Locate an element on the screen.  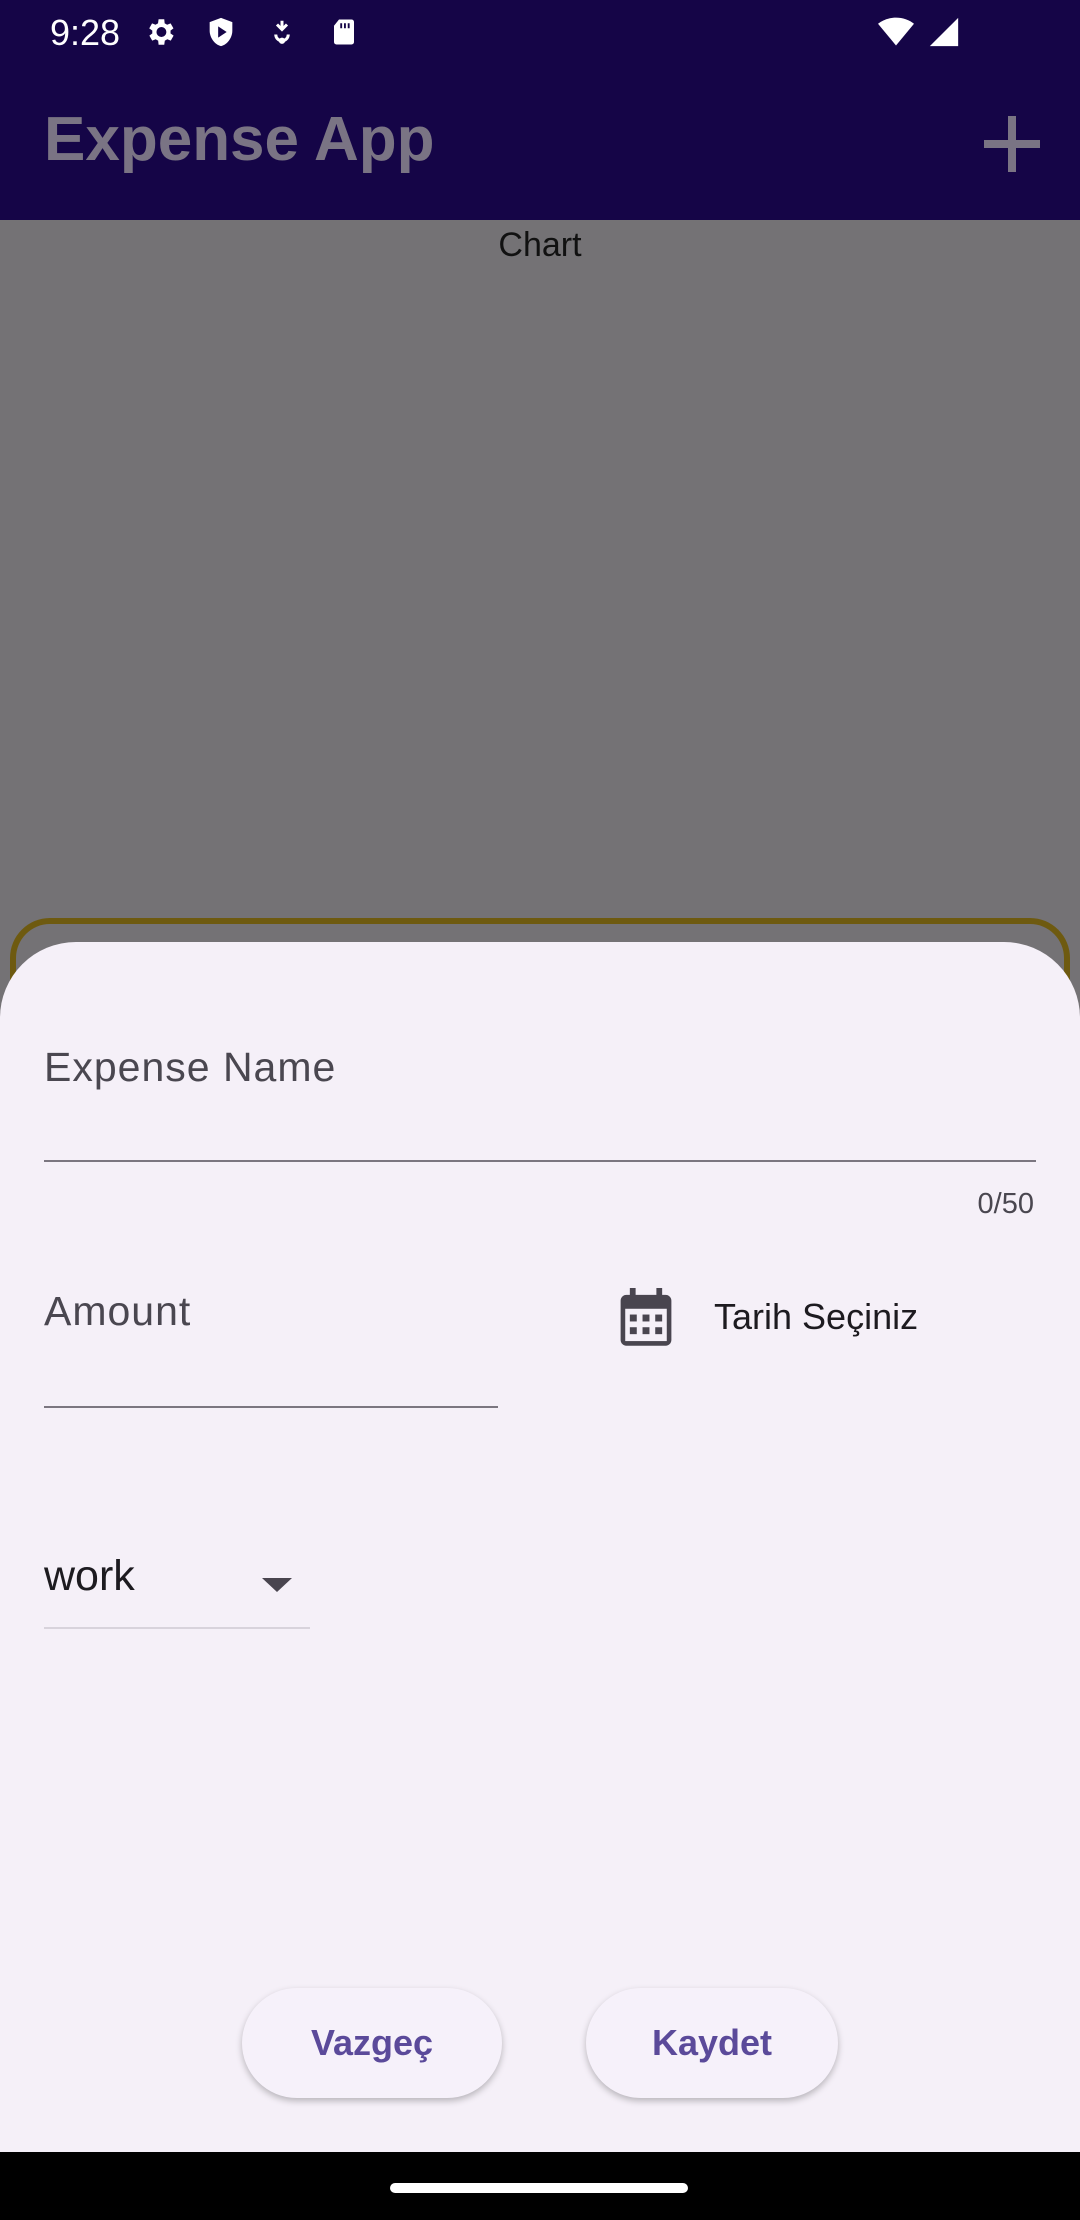
expense-name-underline is located at coordinates (540, 1161).